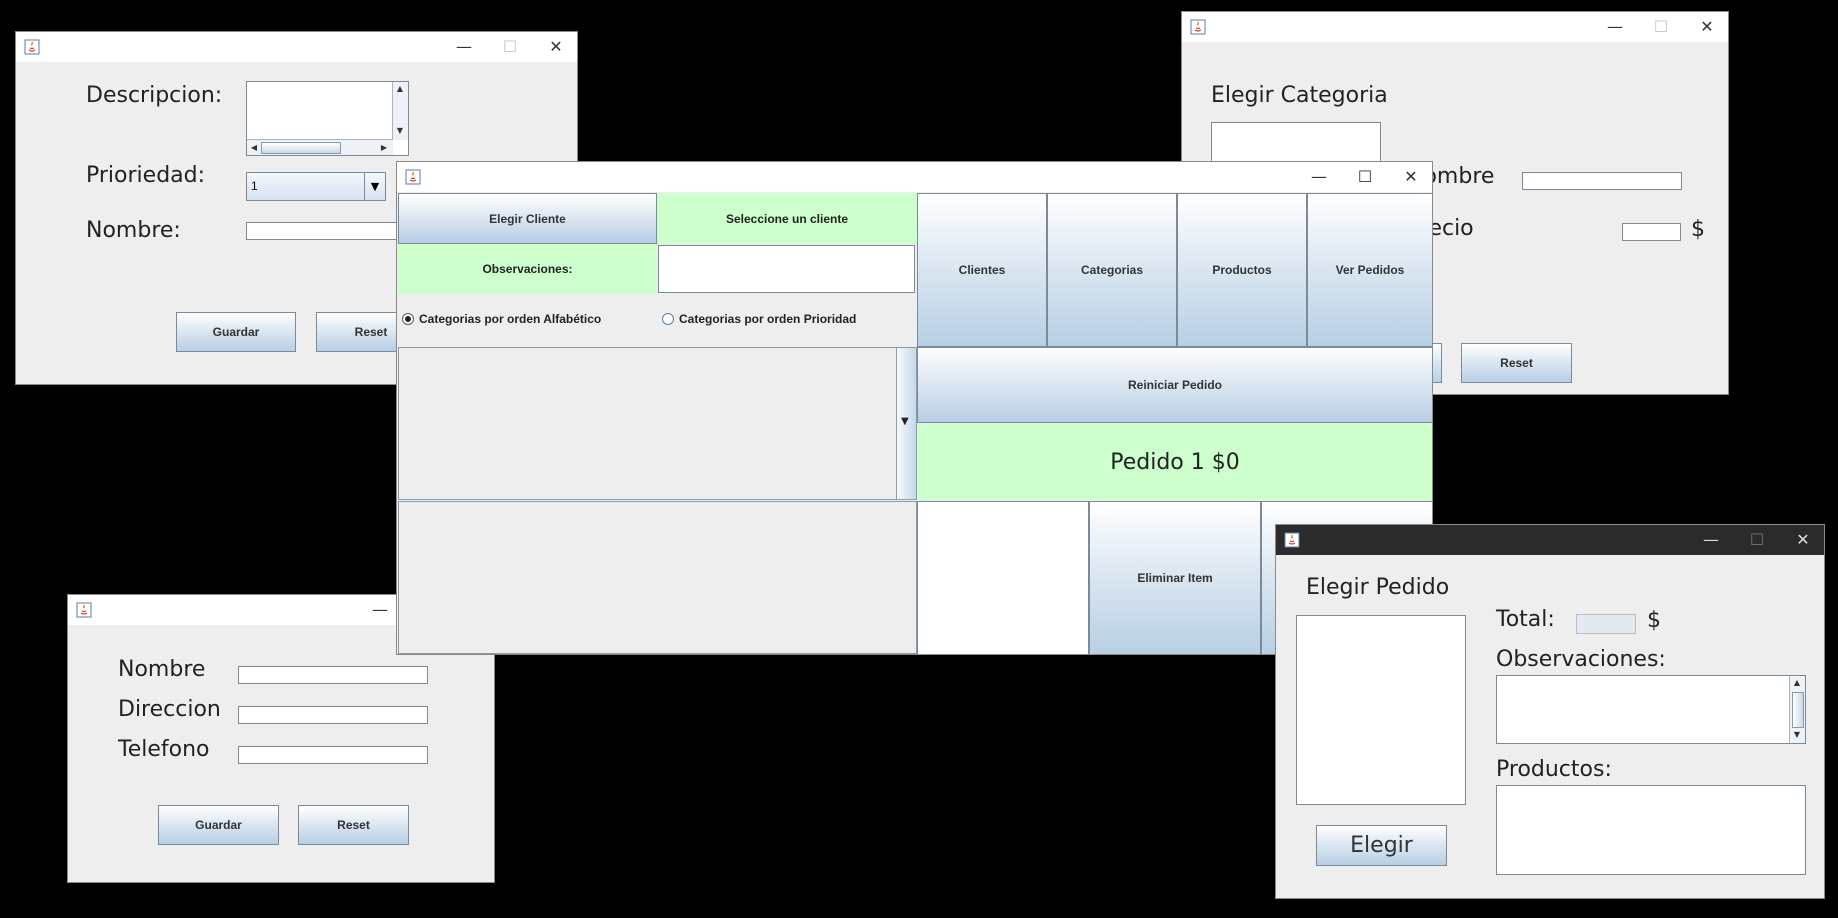  What do you see at coordinates (1369, 270) in the screenshot?
I see `ver-pedidos-button: Ver Pedidos` at bounding box center [1369, 270].